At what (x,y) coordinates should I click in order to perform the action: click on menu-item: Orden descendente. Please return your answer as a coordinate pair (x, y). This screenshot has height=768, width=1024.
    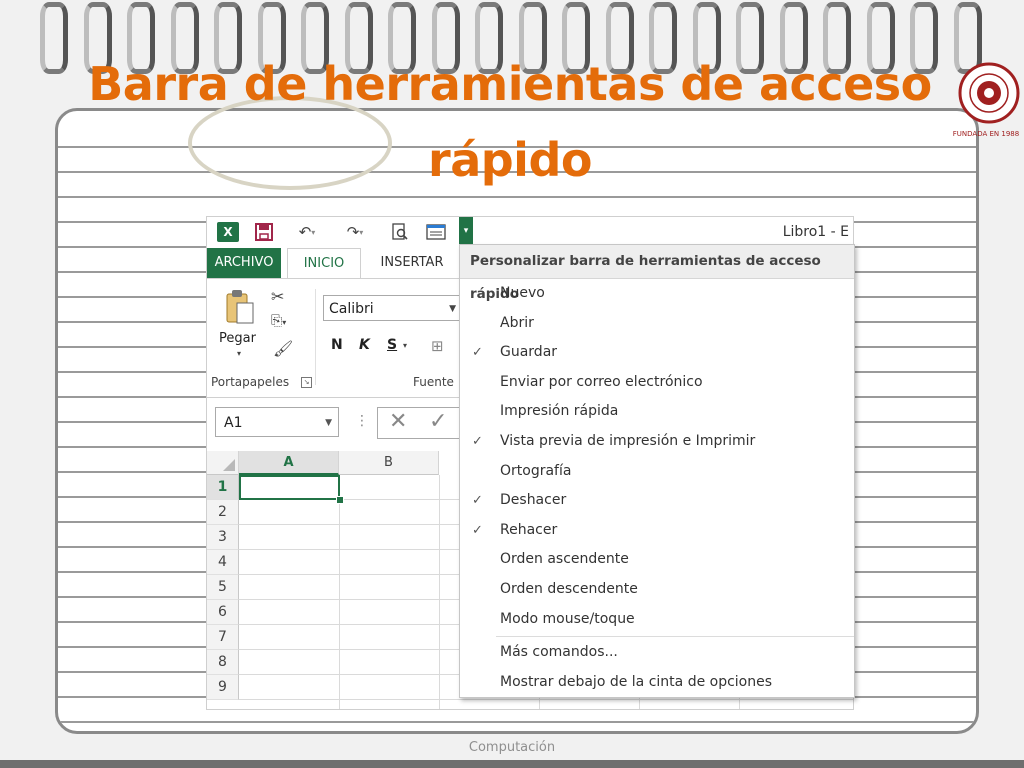
    Looking at the image, I should click on (657, 590).